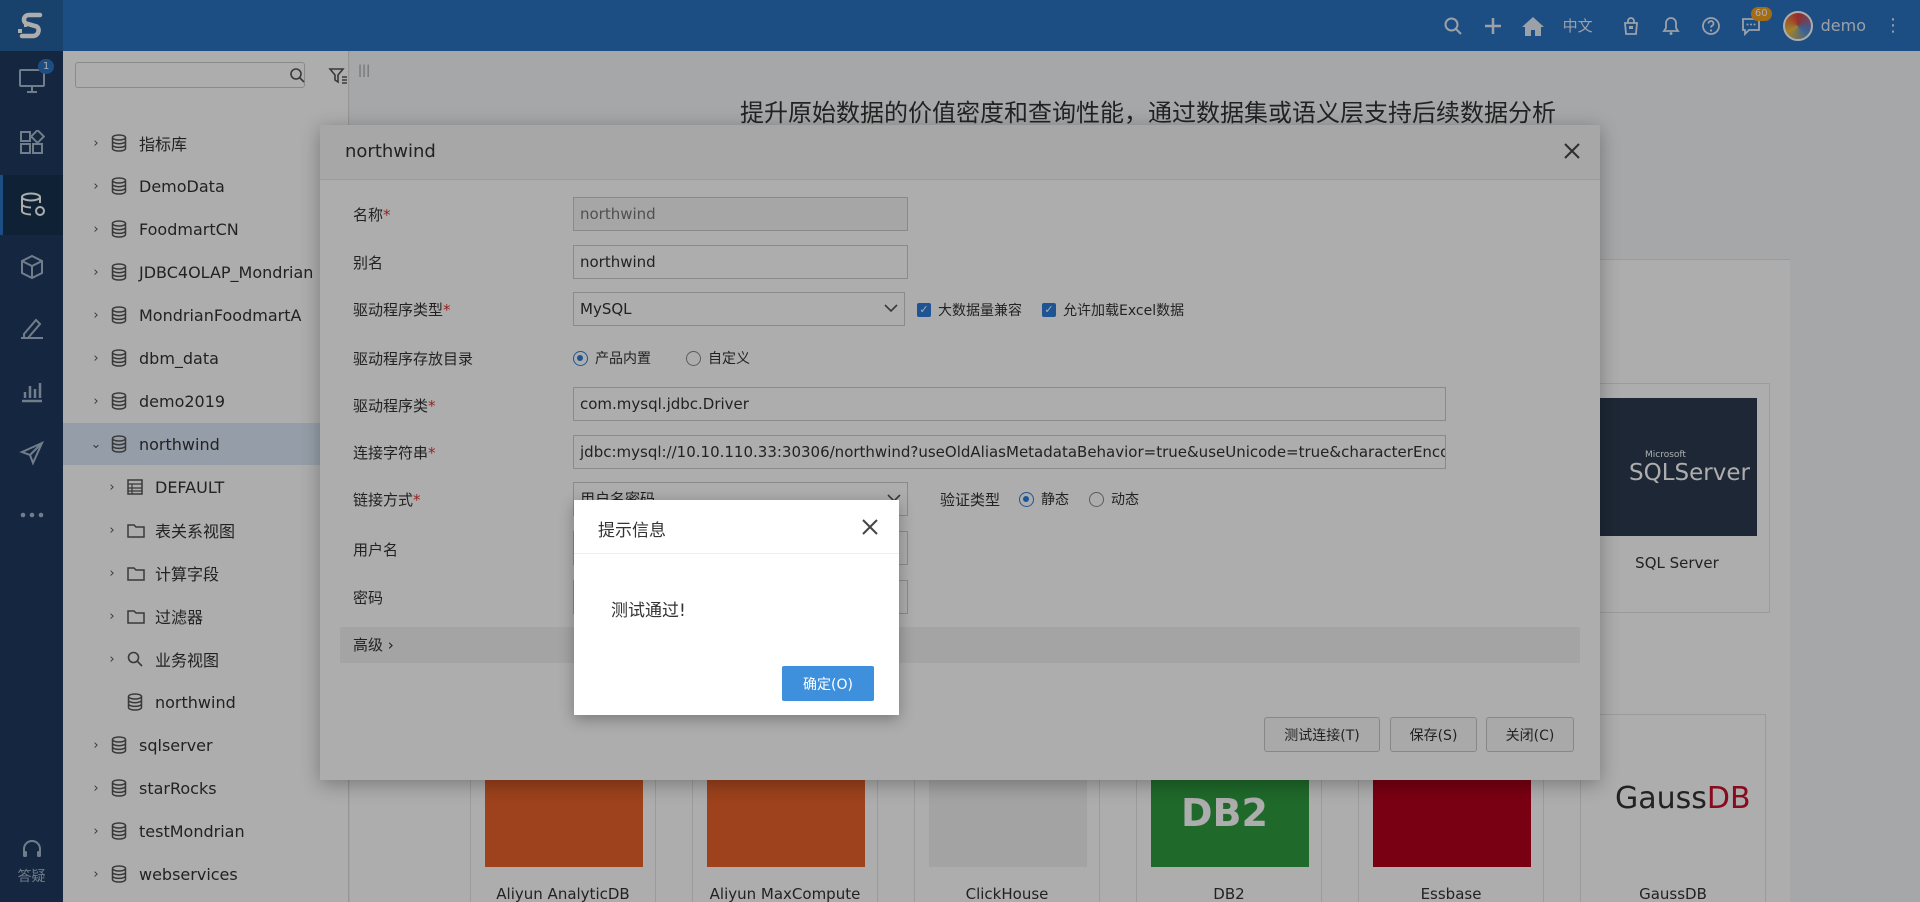 This screenshot has height=902, width=1920. I want to click on close-icon, so click(870, 527).